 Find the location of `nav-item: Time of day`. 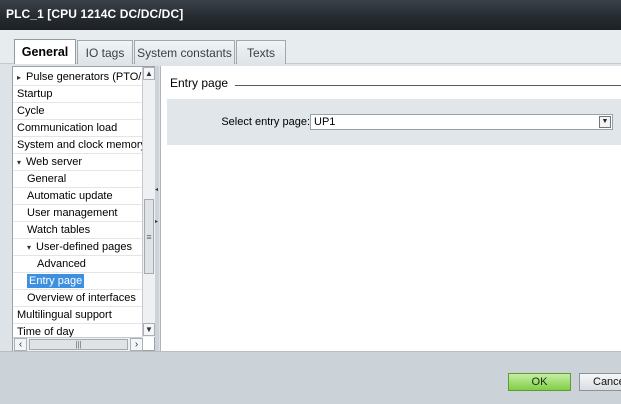

nav-item: Time of day is located at coordinates (45, 330).